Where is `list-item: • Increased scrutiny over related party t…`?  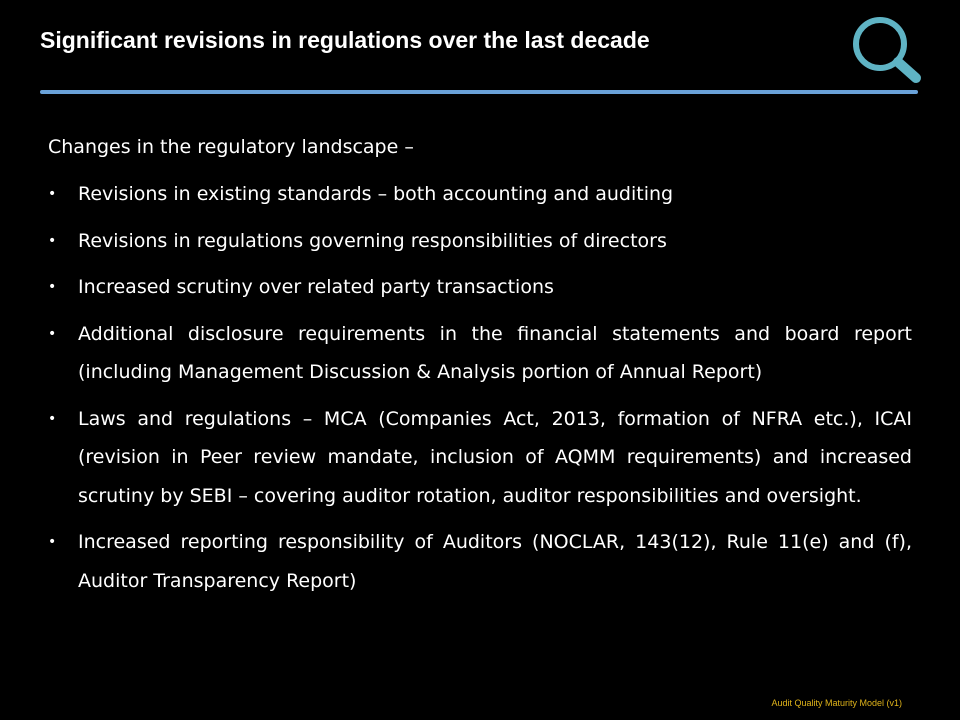
list-item: • Increased scrutiny over related party t… is located at coordinates (480, 287).